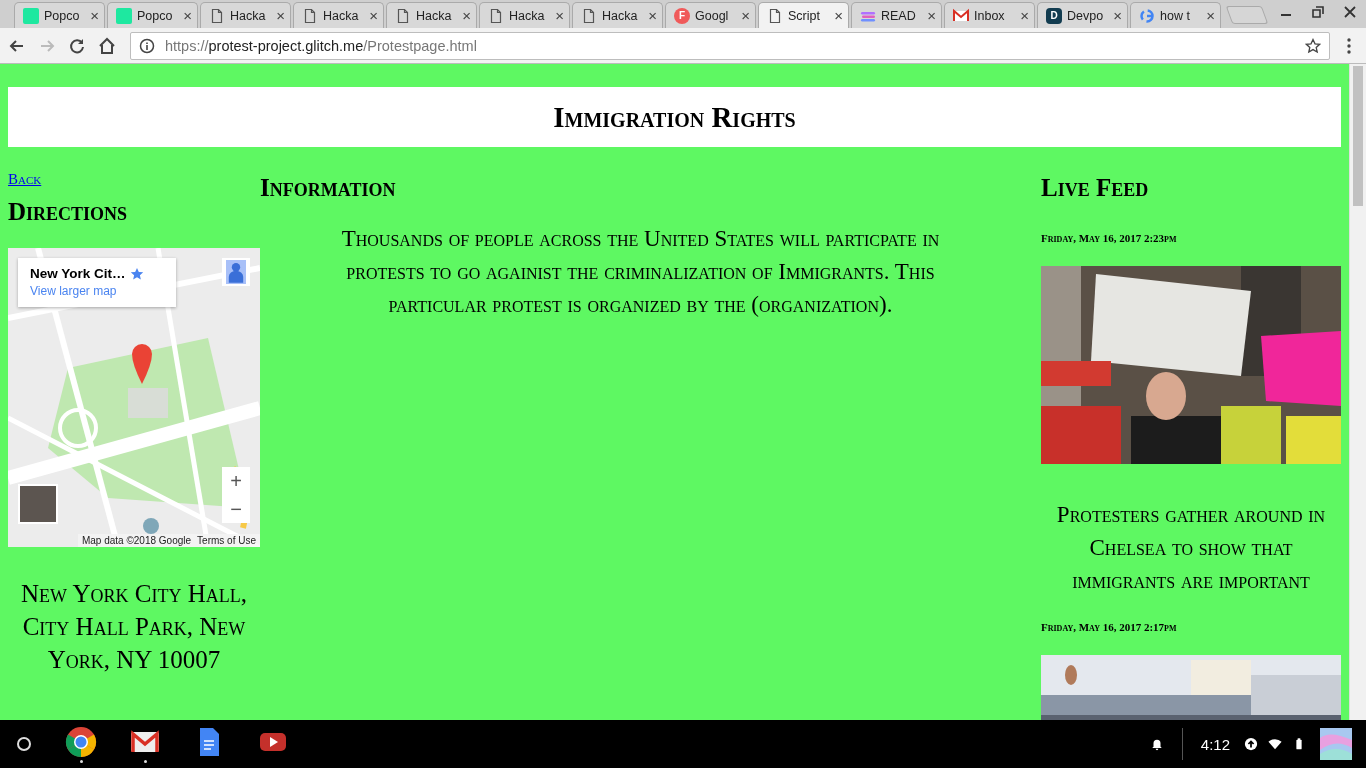 This screenshot has height=768, width=1366. Describe the element at coordinates (73, 291) in the screenshot. I see `map-link: View larger map` at that location.